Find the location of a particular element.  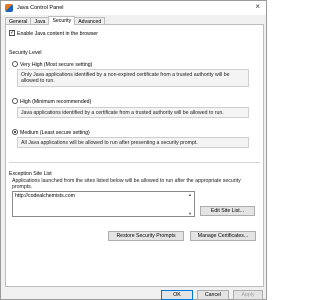

ok-button: OK is located at coordinates (177, 295).